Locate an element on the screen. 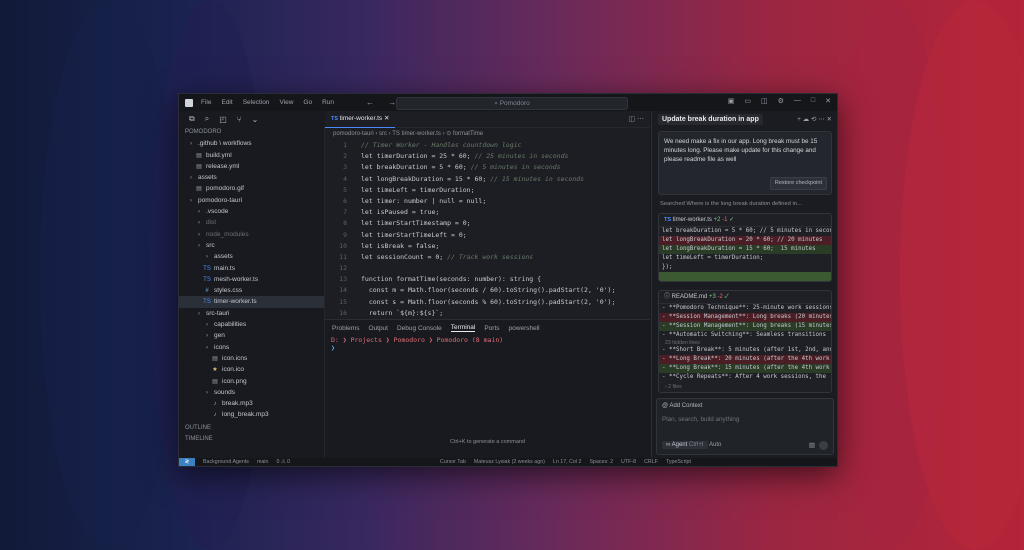 The height and width of the screenshot is (550, 1024). diff-header: ⓘ README.md +3 -2 ✓ is located at coordinates (745, 297).